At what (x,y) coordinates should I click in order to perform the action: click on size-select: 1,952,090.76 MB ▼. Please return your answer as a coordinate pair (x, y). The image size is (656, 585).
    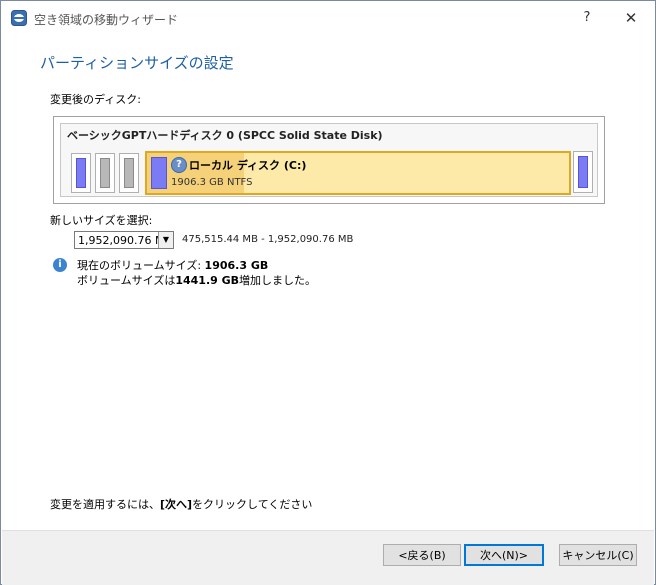
    Looking at the image, I should click on (124, 240).